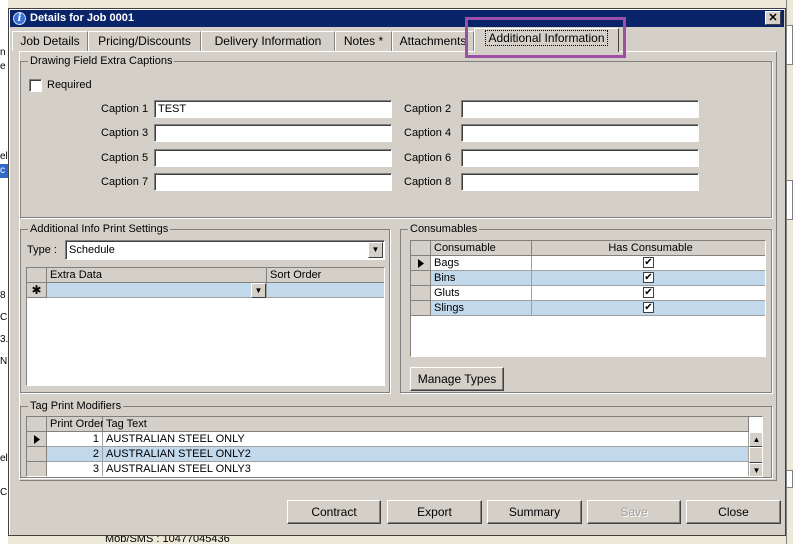 This screenshot has width=793, height=544. I want to click on column-header-extra-data: Extra Data, so click(157, 275).